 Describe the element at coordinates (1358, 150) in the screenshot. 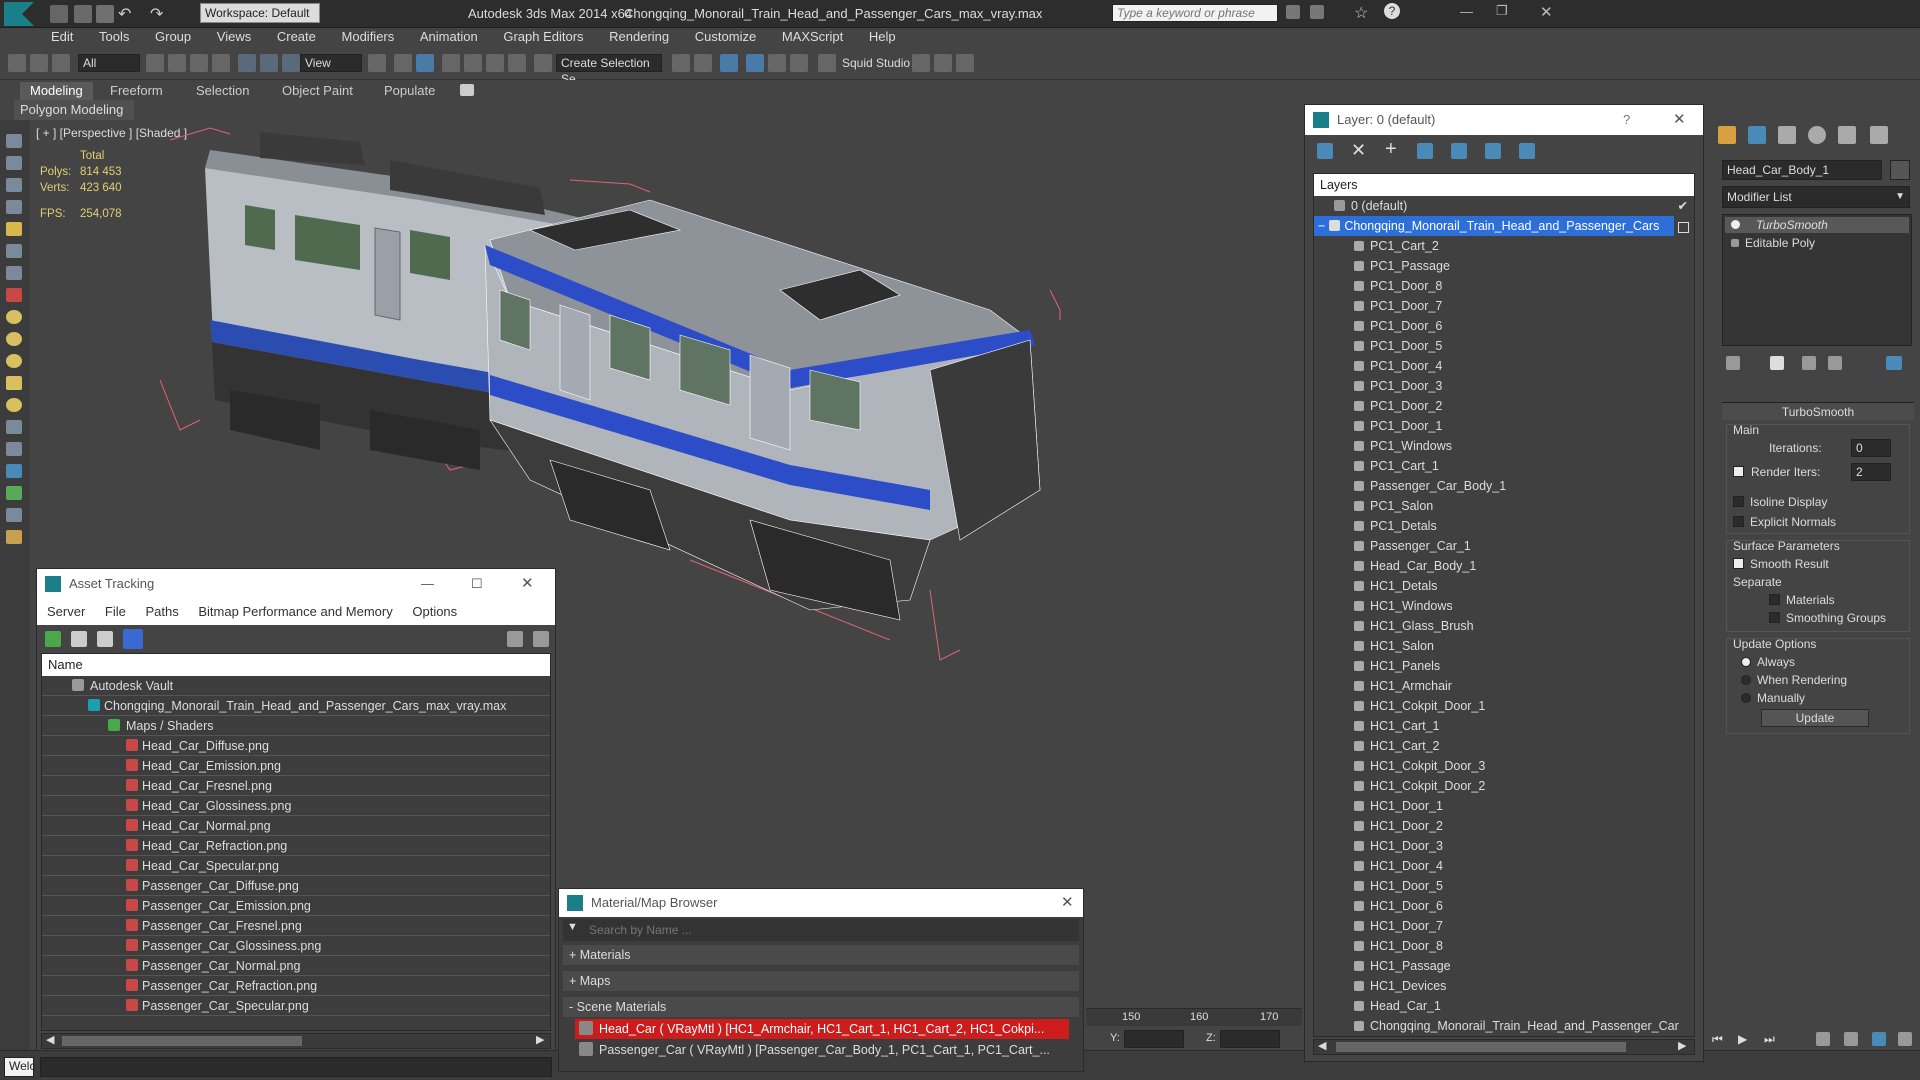

I see `delete-layer-icon: ✕` at that location.